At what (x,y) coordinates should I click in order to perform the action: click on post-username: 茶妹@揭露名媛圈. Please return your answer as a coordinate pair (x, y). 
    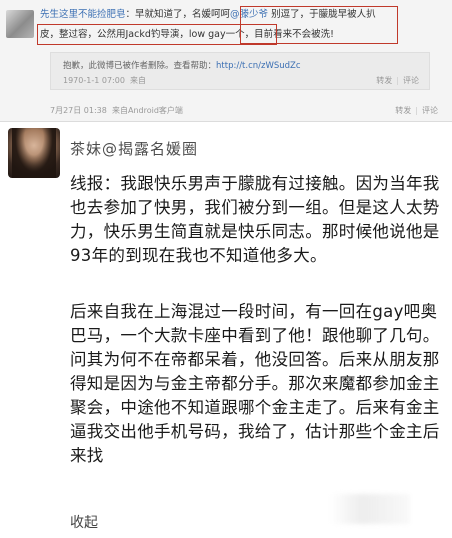
    Looking at the image, I should click on (134, 148).